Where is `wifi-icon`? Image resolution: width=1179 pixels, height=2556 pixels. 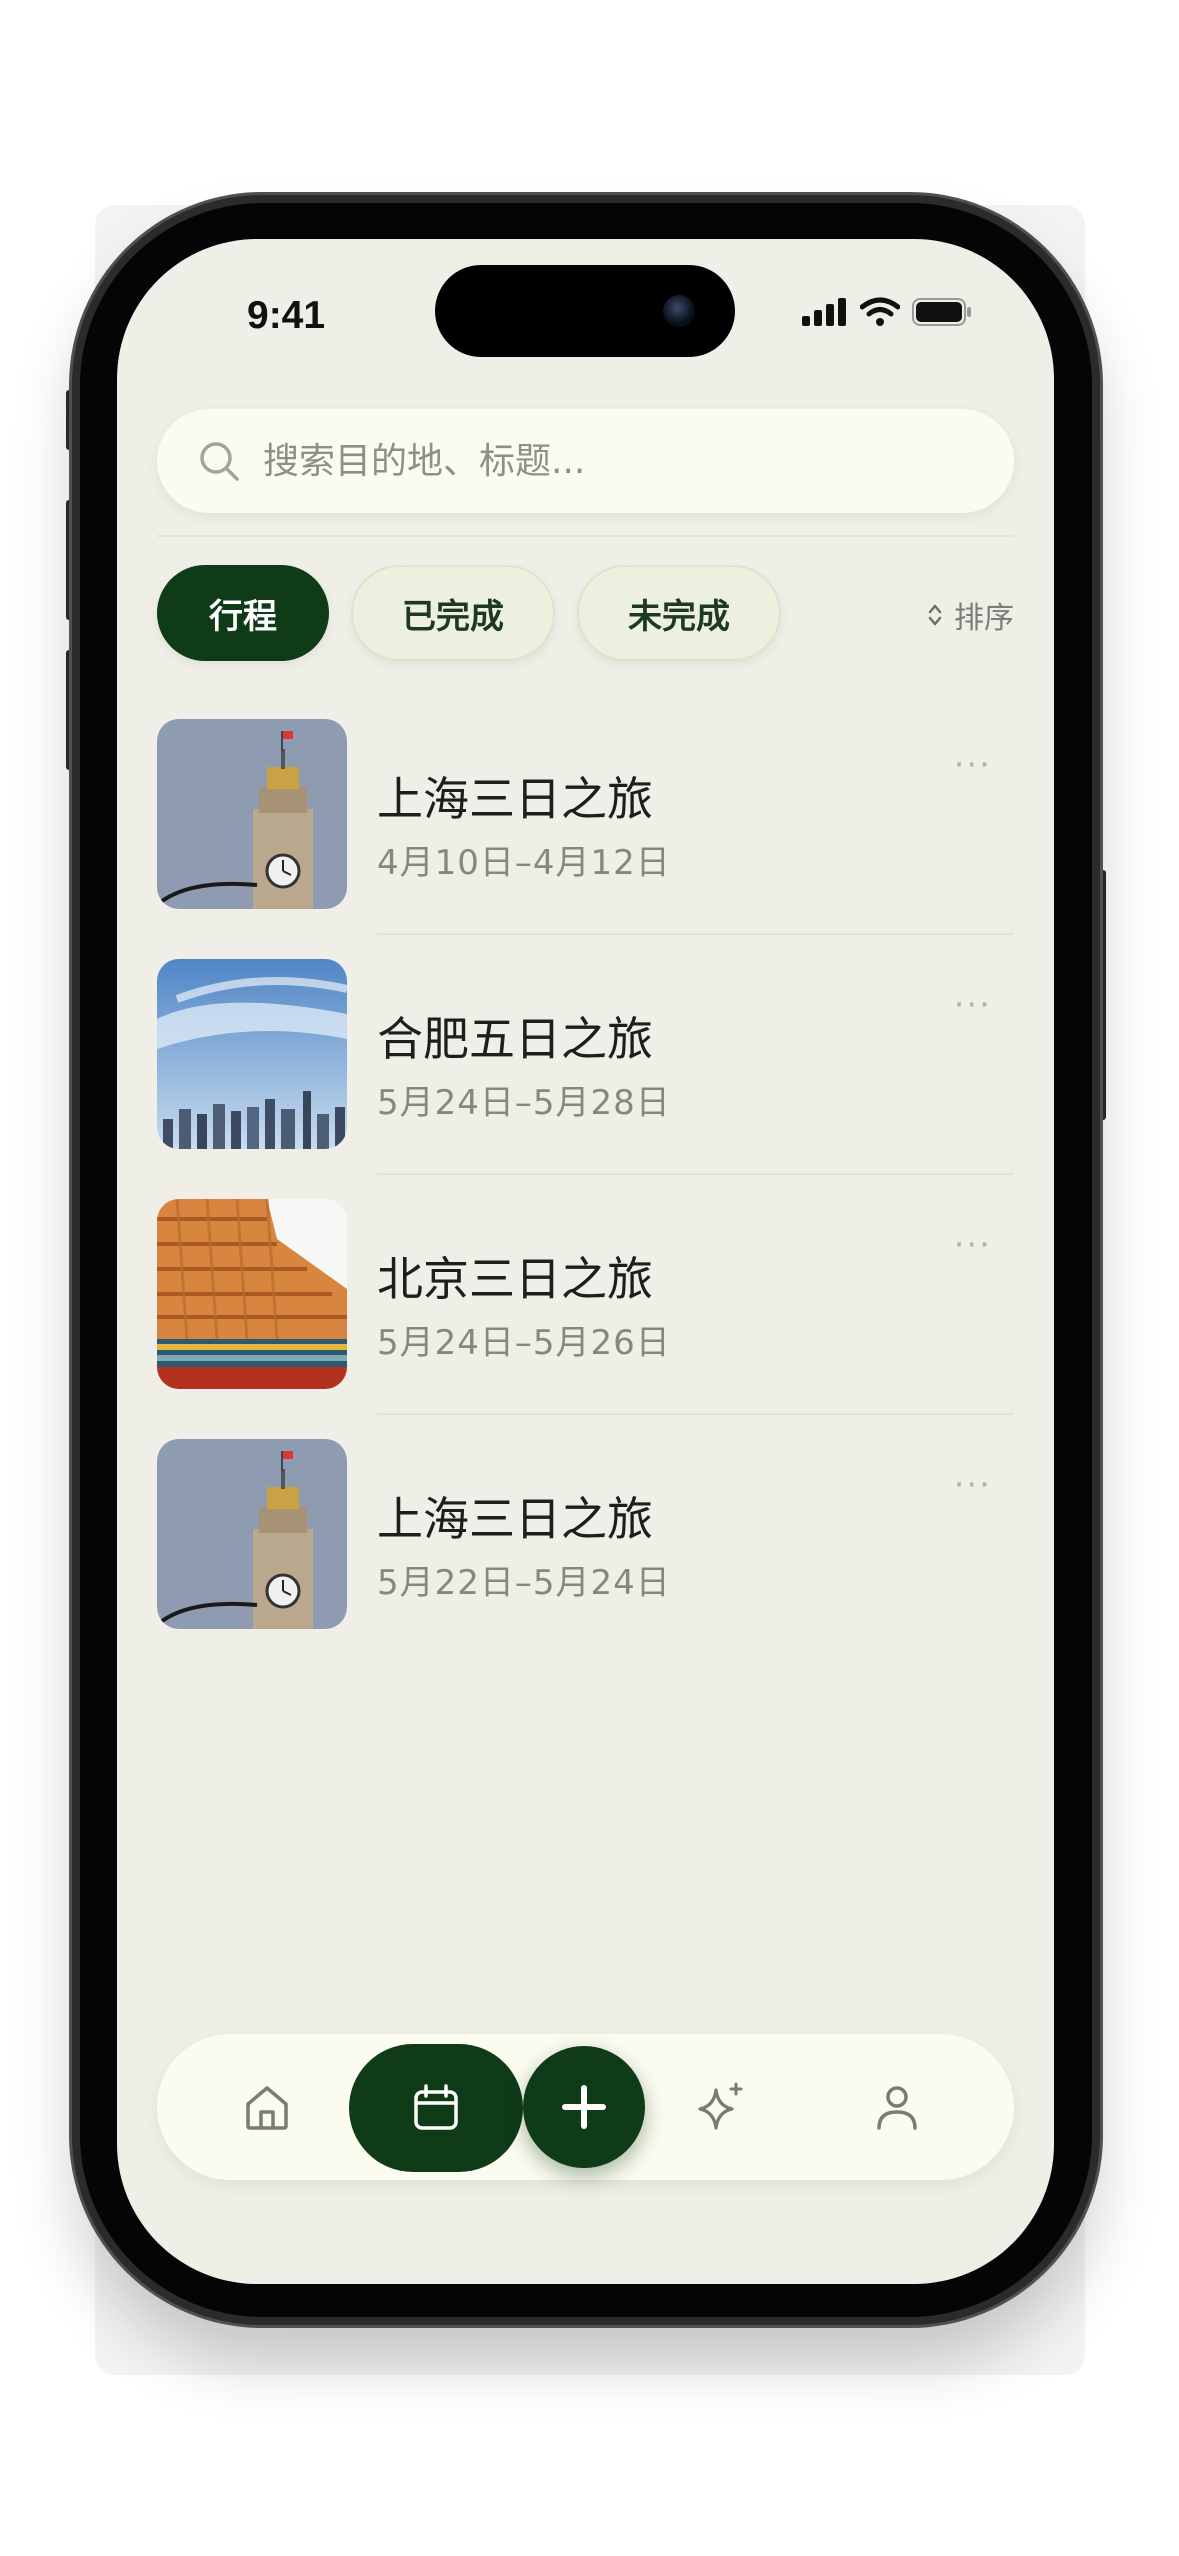 wifi-icon is located at coordinates (880, 311).